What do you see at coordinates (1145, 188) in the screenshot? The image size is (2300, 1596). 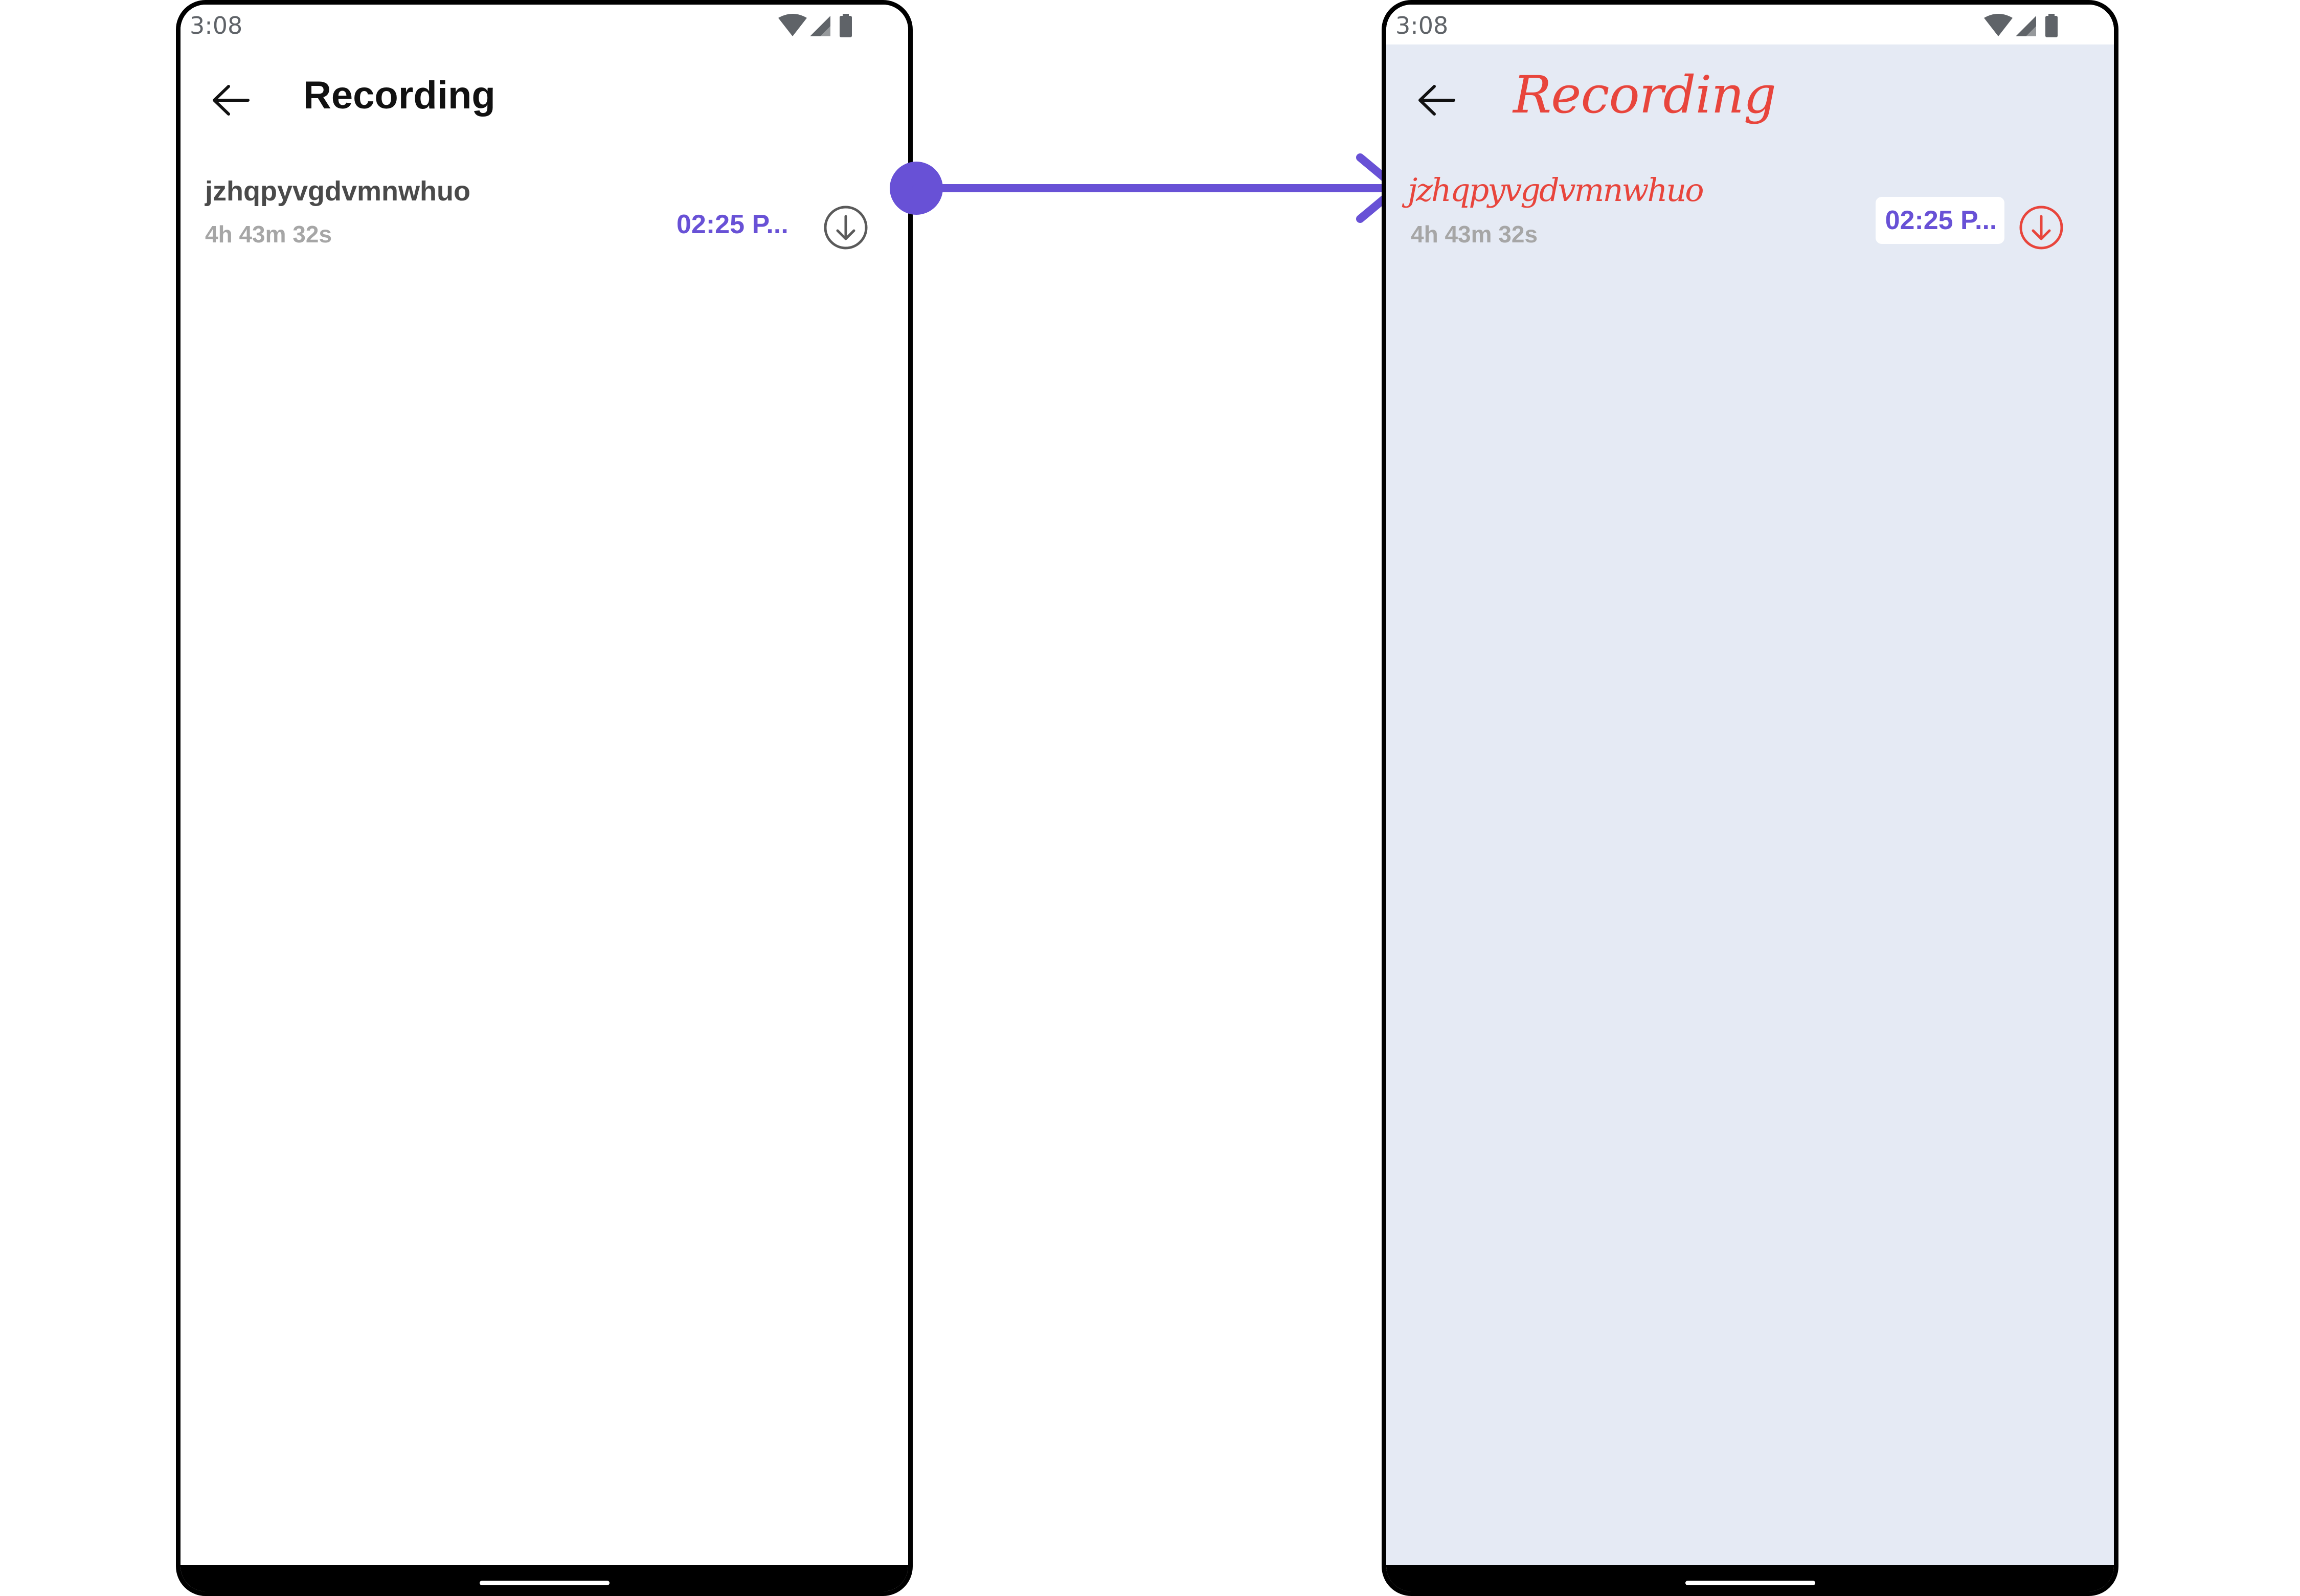 I see `arrow-right-icon` at bounding box center [1145, 188].